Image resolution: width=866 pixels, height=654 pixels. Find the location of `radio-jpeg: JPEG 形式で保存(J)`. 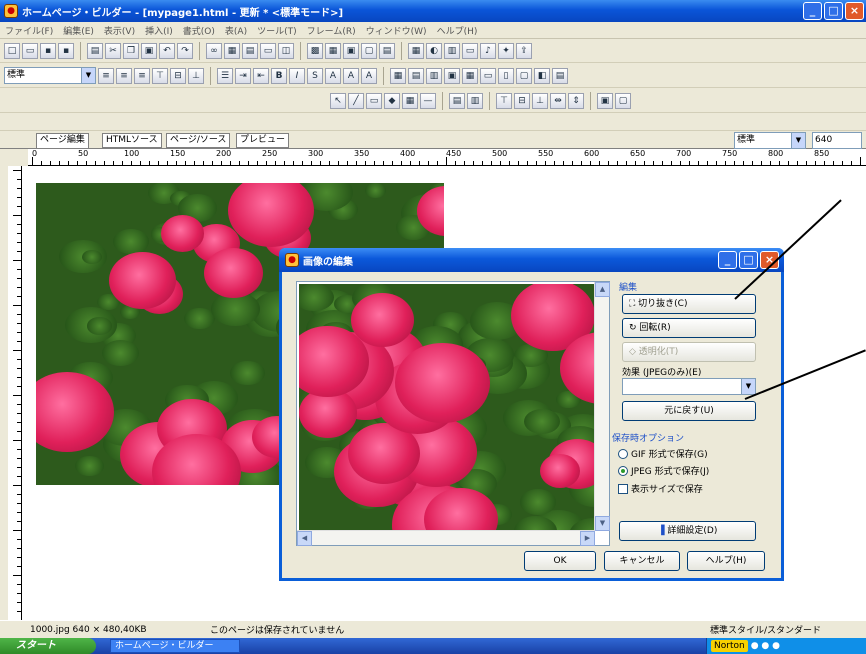

radio-jpeg: JPEG 形式で保存(J) is located at coordinates (663, 470).